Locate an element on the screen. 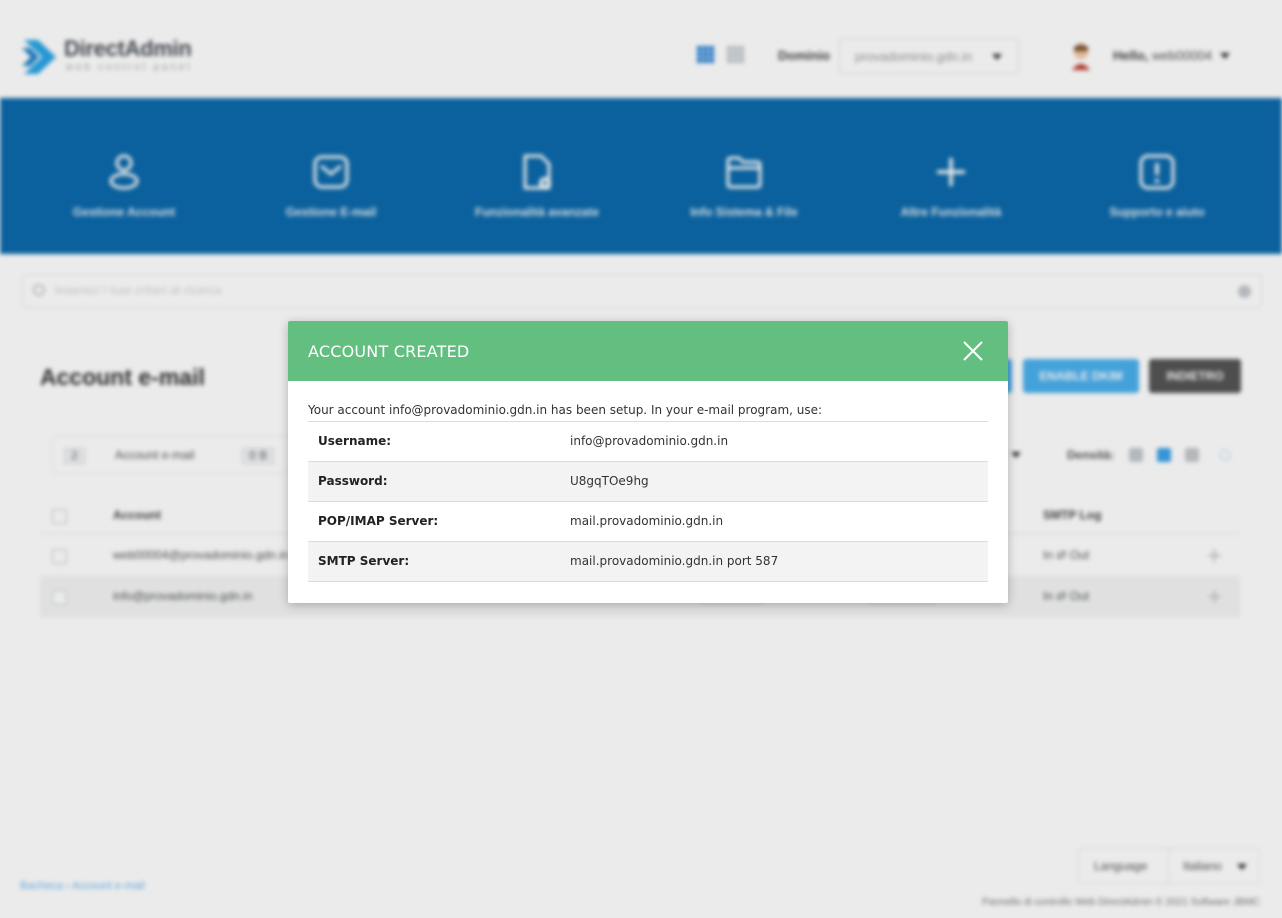 This screenshot has width=1282, height=918. credential-label: Username: is located at coordinates (355, 441).